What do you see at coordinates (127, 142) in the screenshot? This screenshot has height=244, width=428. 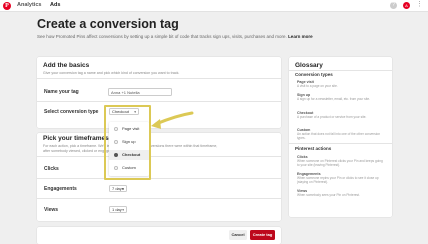 I see `highlight-box` at bounding box center [127, 142].